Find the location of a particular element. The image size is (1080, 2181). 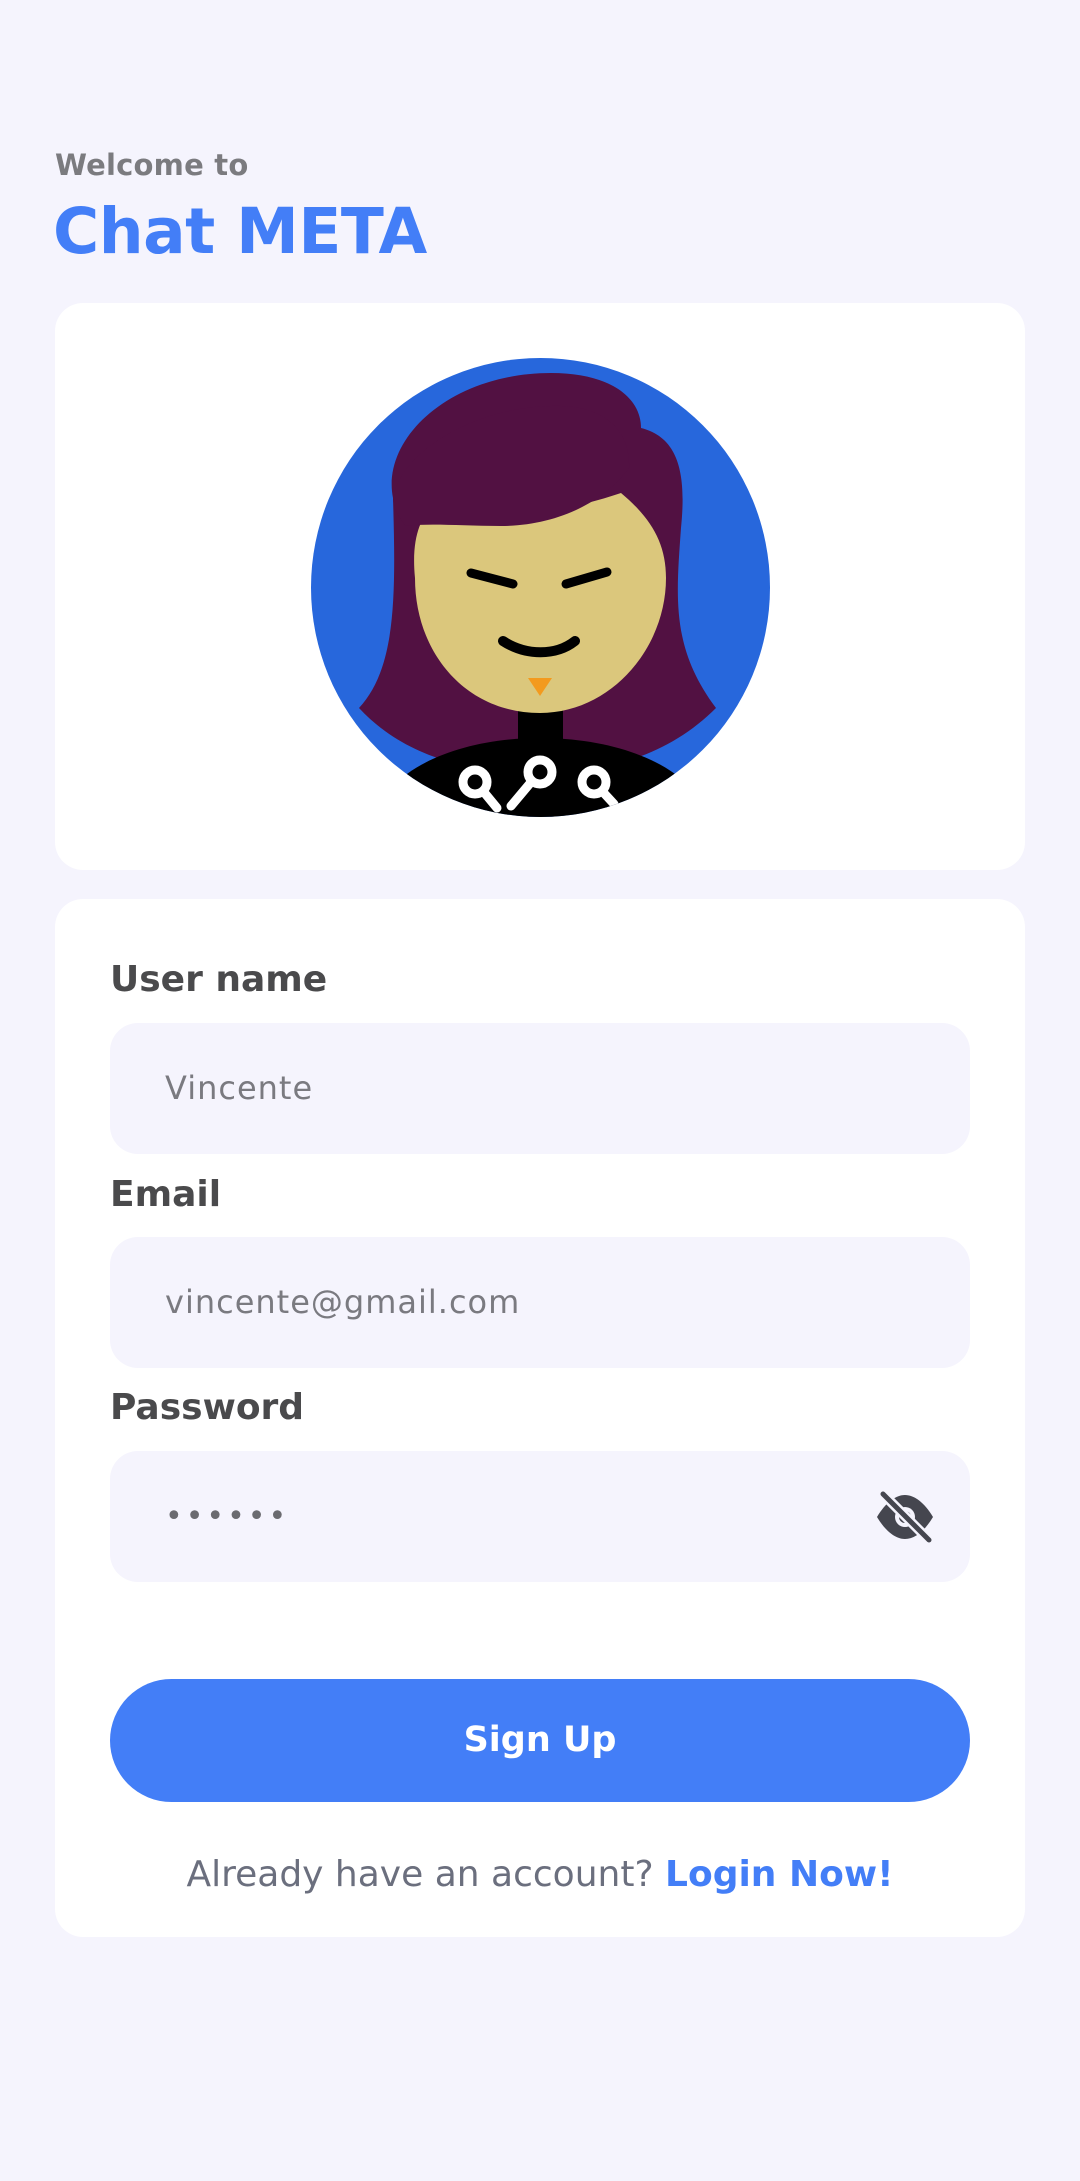

password-field: •••••• is located at coordinates (540, 1516).